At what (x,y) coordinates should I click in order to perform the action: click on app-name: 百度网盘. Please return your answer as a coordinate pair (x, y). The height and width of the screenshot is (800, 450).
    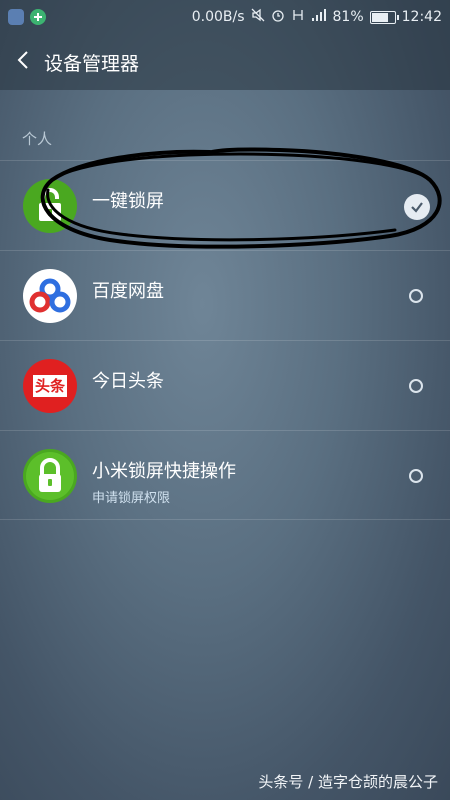
    Looking at the image, I should click on (128, 291).